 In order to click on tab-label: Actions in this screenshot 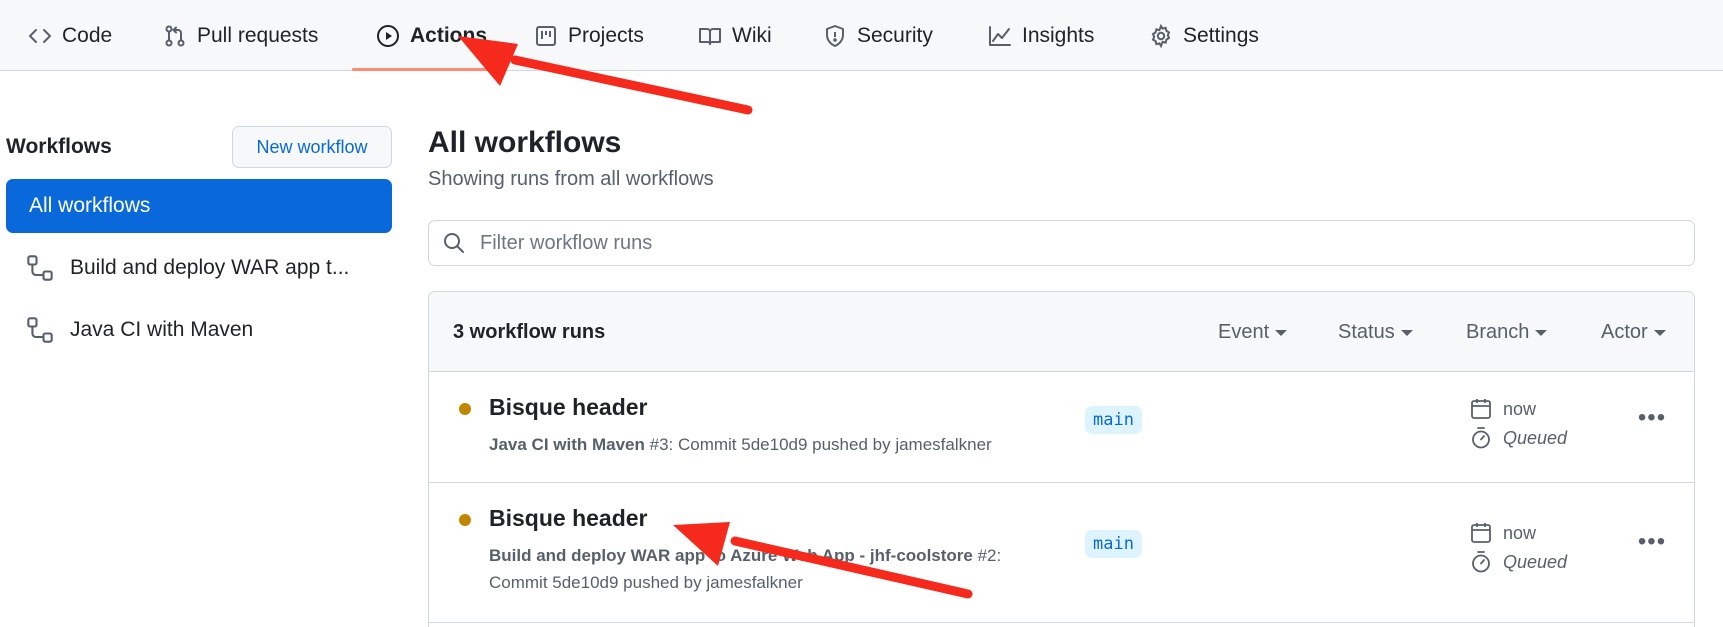, I will do `click(449, 35)`.